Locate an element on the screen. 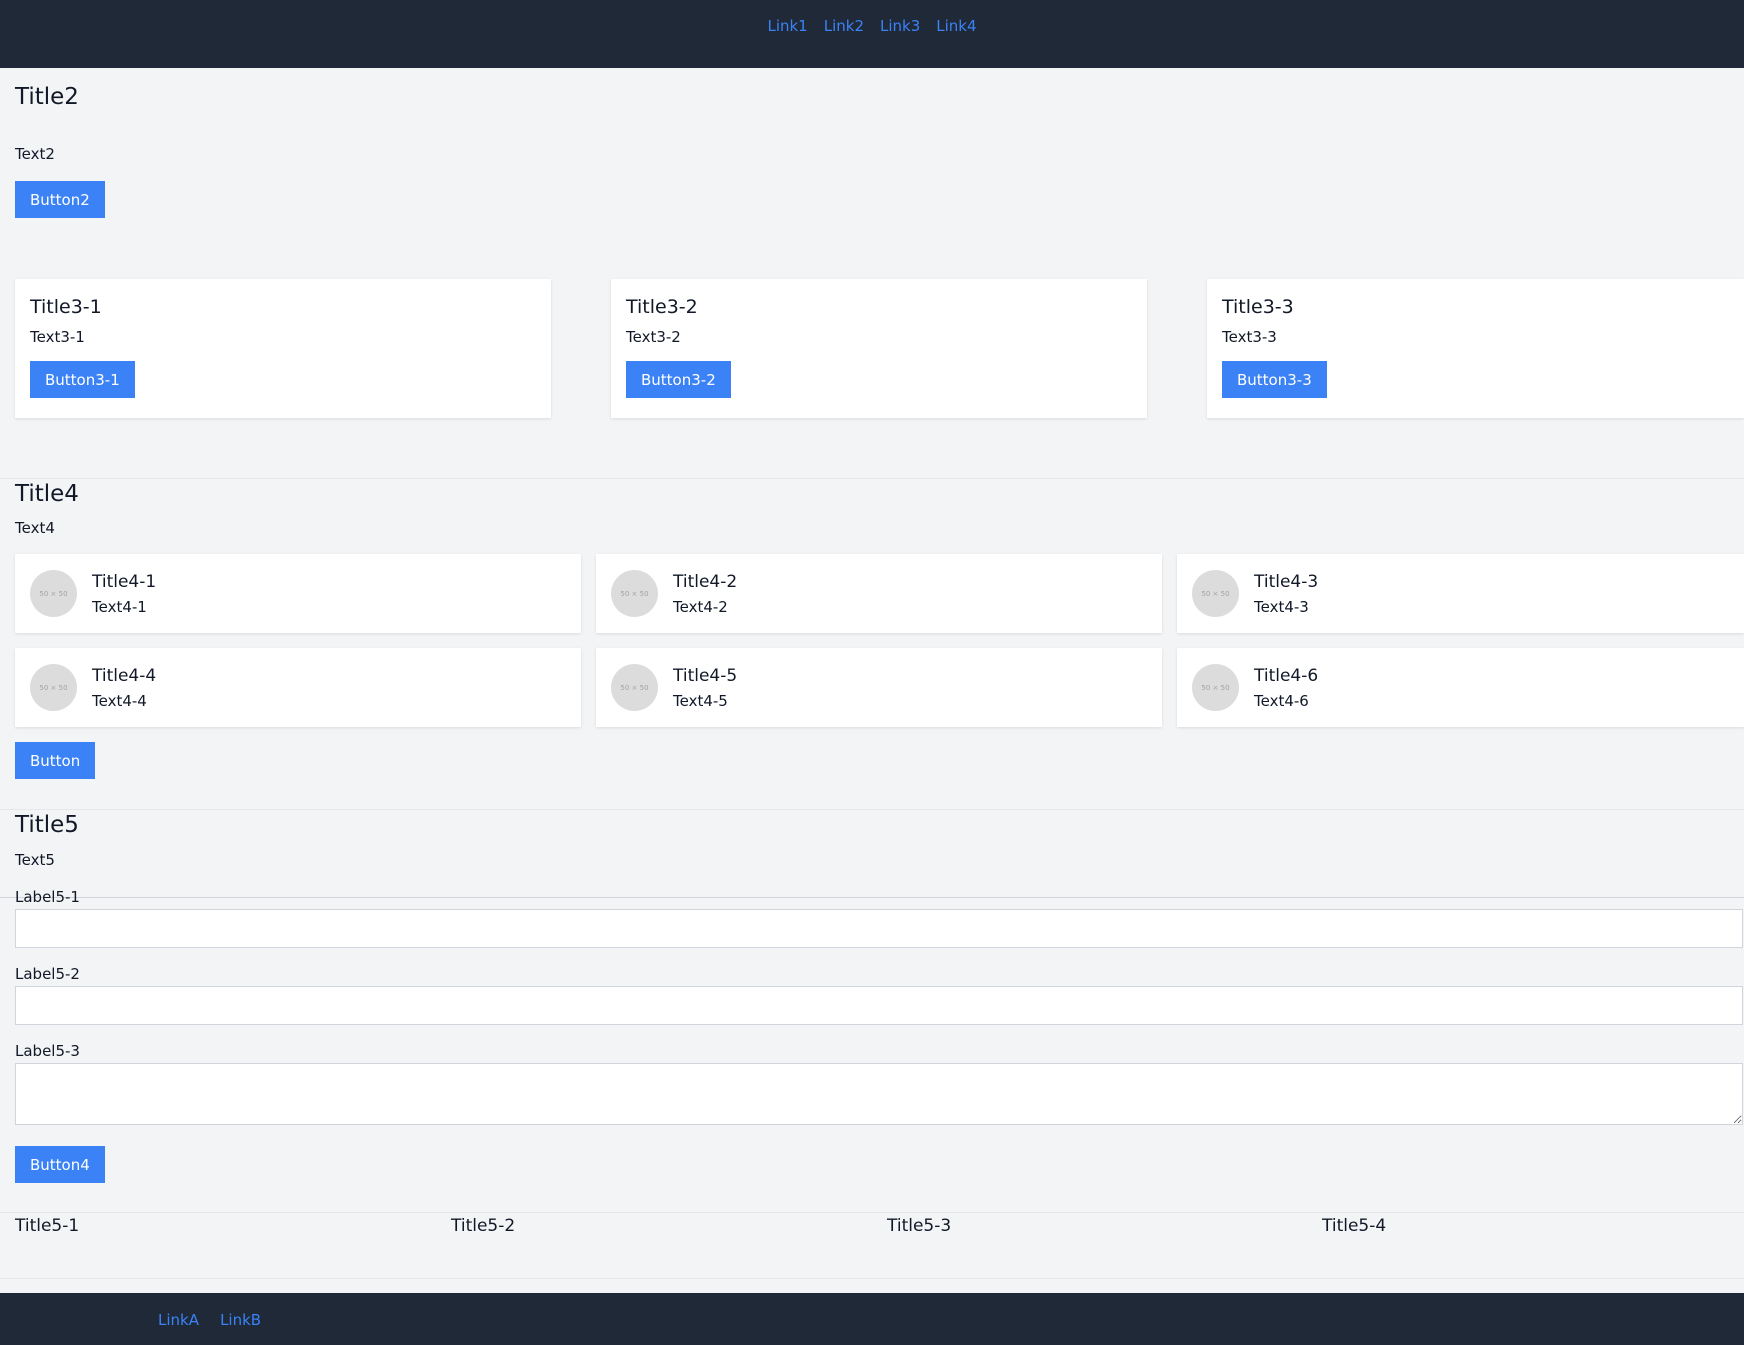 This screenshot has width=1744, height=1345. item-text: Text4-2 is located at coordinates (700, 606).